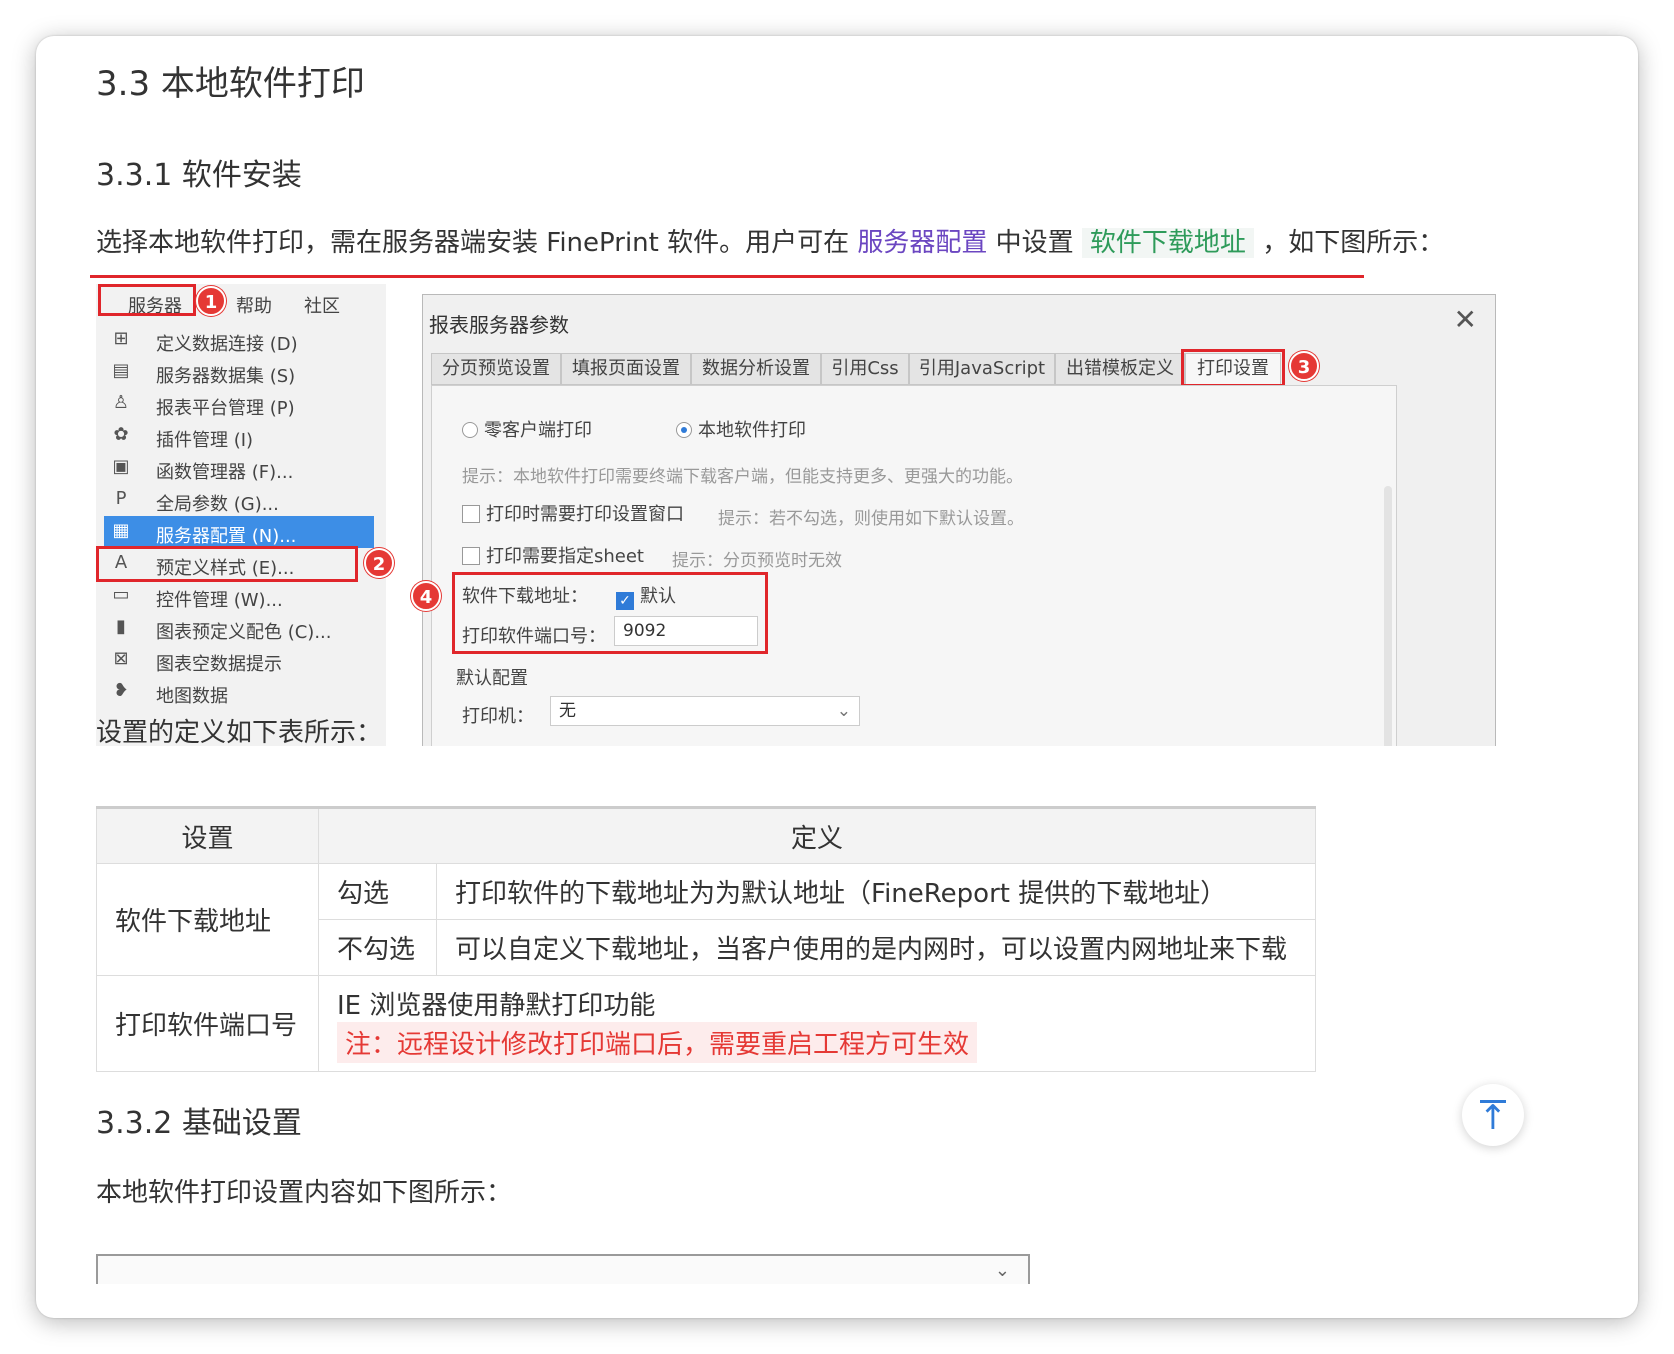 The width and height of the screenshot is (1674, 1354). Describe the element at coordinates (756, 369) in the screenshot. I see `tab-data-analysis: 数据分析设置` at that location.